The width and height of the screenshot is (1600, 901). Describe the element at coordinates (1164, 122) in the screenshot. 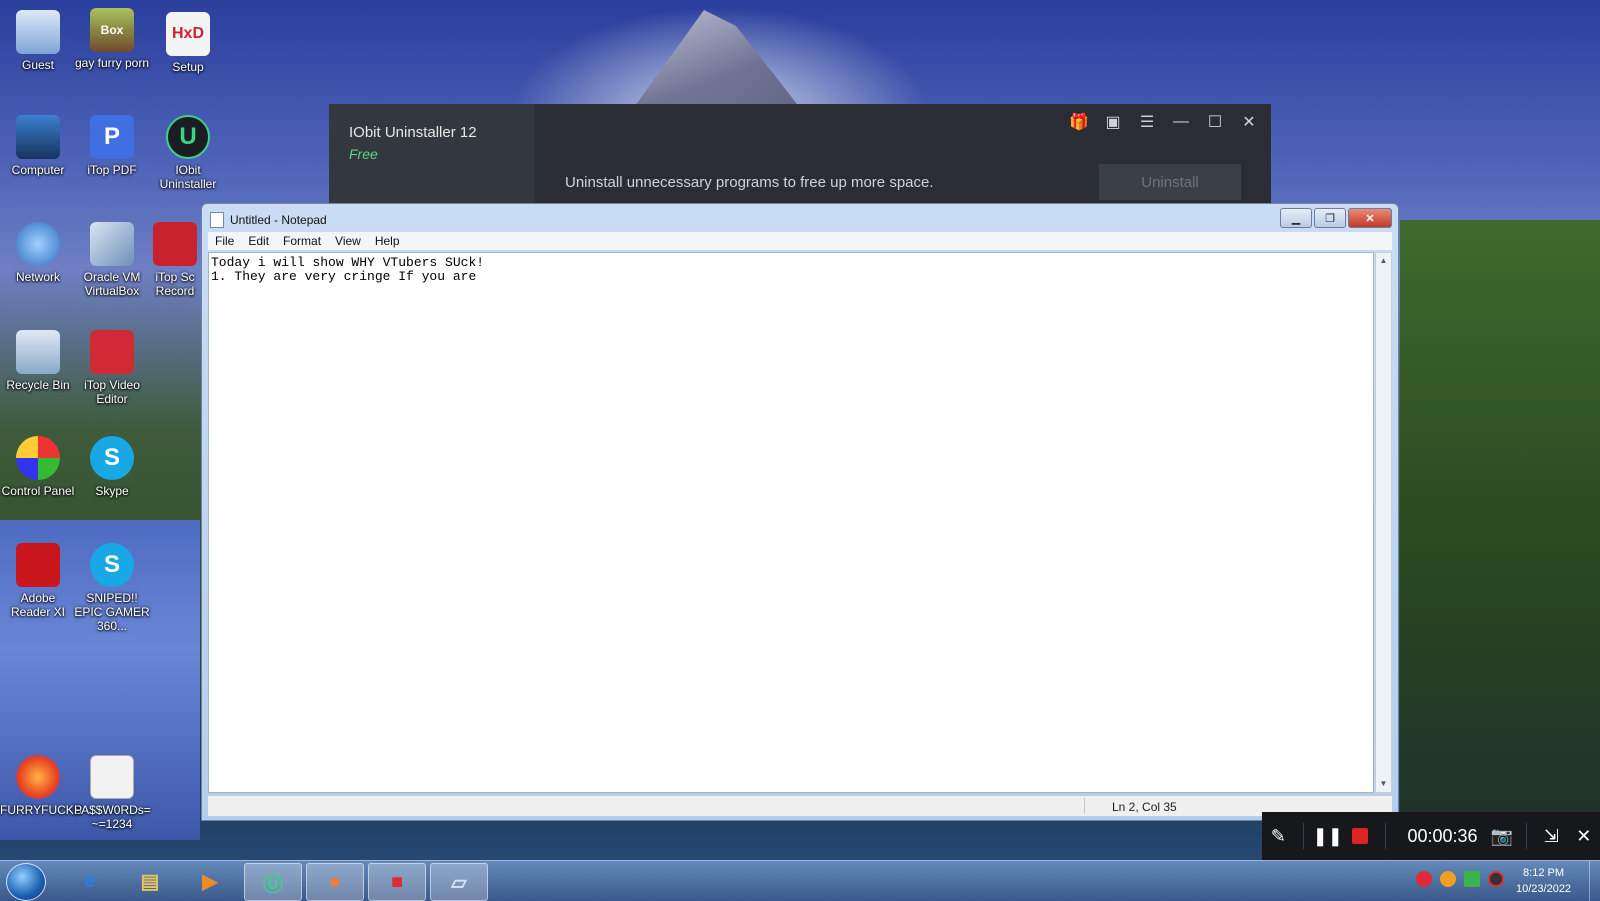

I see `iobit-window-controls: 🎁 ▣ ☰ — ☐ ✕` at that location.